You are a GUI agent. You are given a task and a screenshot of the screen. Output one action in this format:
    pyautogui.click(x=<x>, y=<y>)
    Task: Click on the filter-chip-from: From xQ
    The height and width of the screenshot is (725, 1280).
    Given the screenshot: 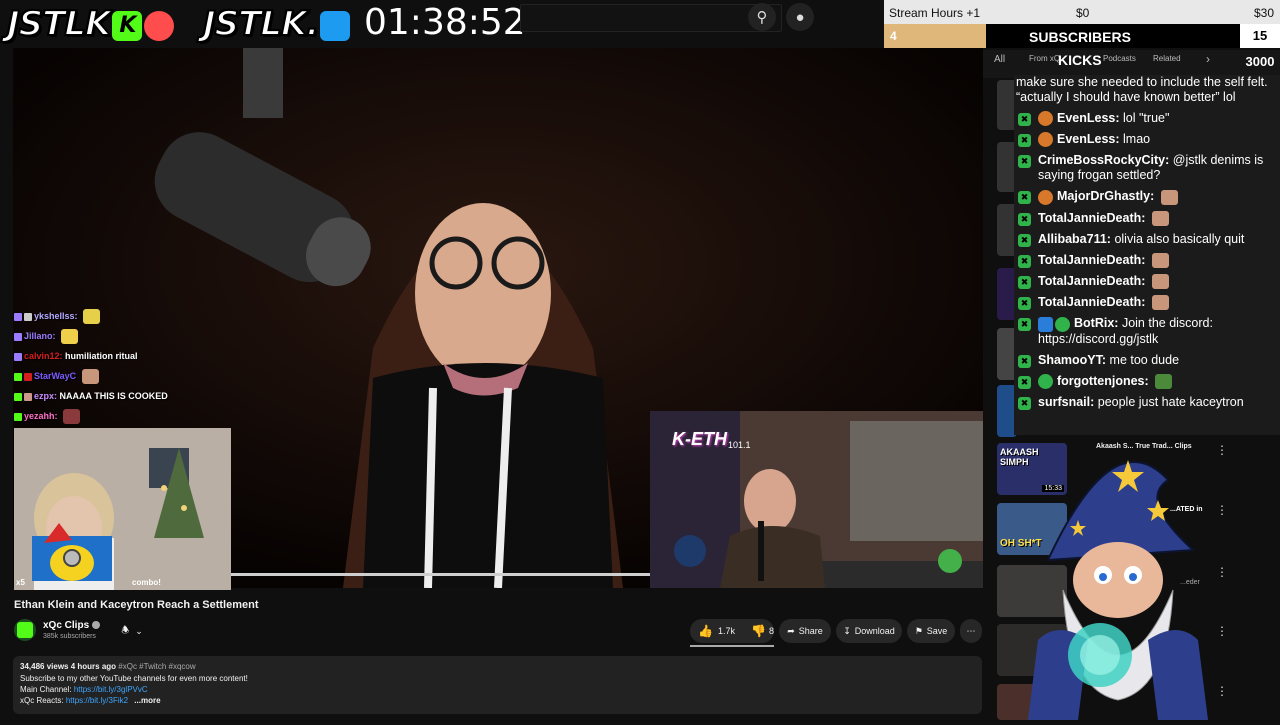 What is the action you would take?
    pyautogui.click(x=1044, y=58)
    